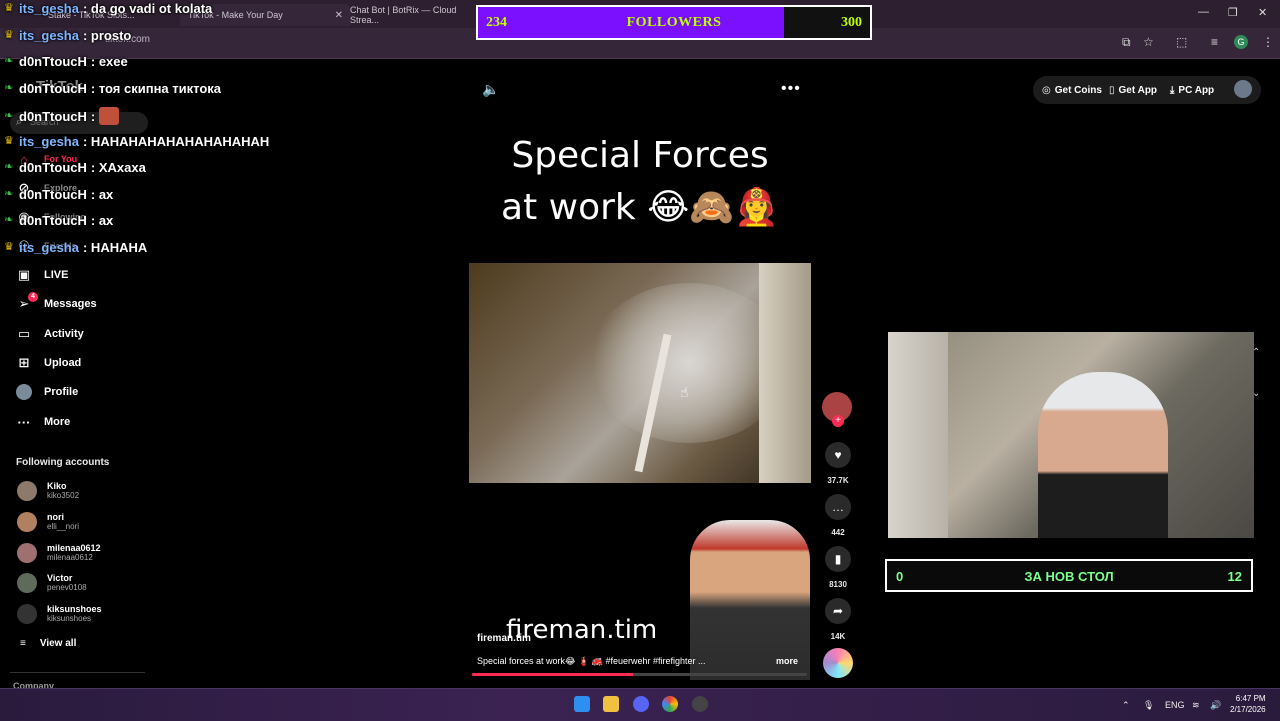 This screenshot has height=721, width=1280. What do you see at coordinates (1126, 42) in the screenshot?
I see `cast-icon: ⧉` at bounding box center [1126, 42].